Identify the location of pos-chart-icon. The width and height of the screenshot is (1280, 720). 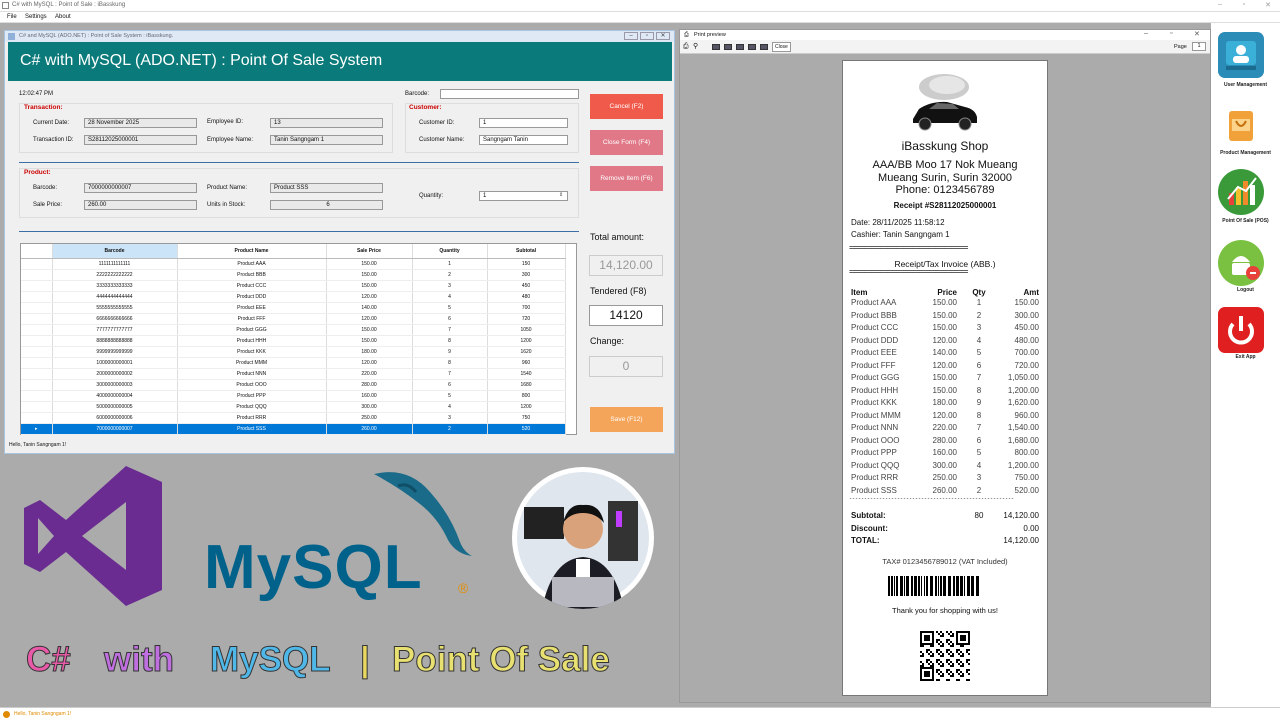
(1242, 191).